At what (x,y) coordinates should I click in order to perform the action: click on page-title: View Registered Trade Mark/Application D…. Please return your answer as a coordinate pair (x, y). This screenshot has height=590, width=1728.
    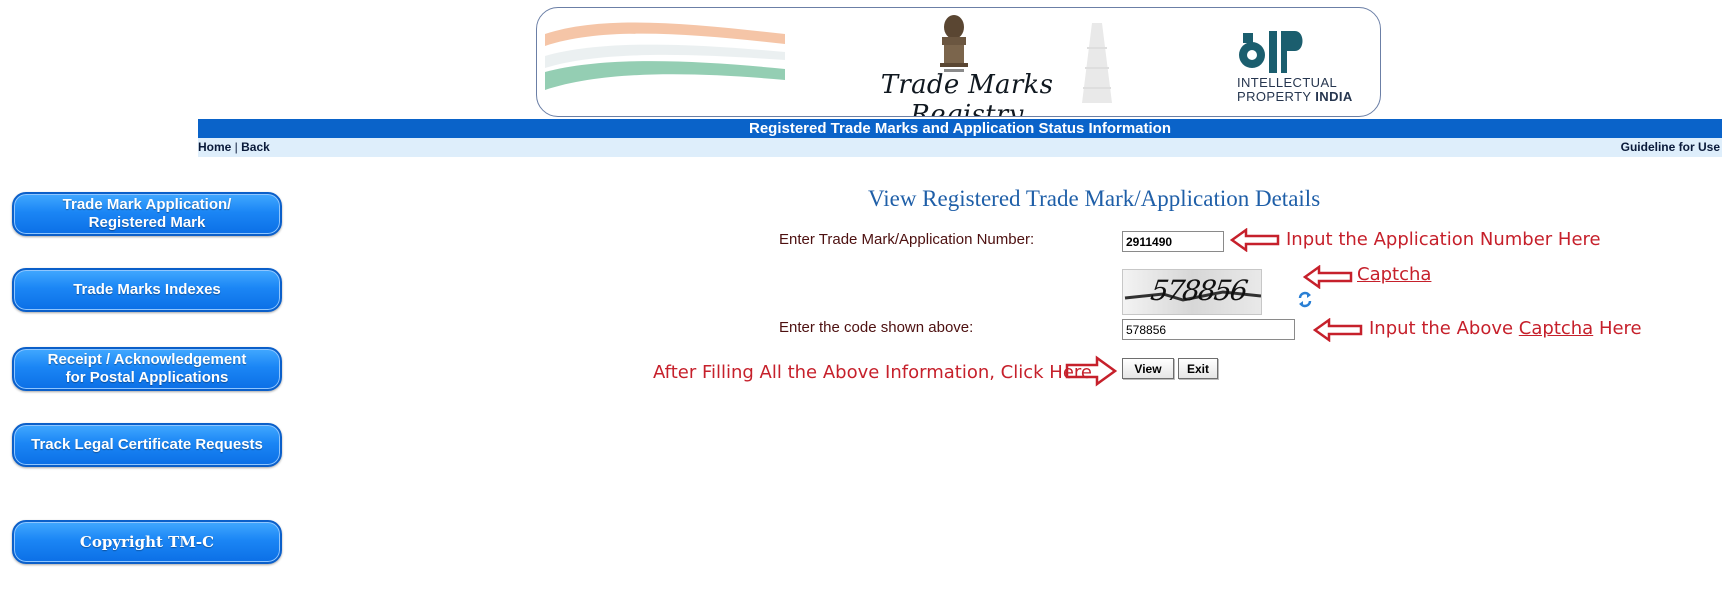
    Looking at the image, I should click on (1094, 198).